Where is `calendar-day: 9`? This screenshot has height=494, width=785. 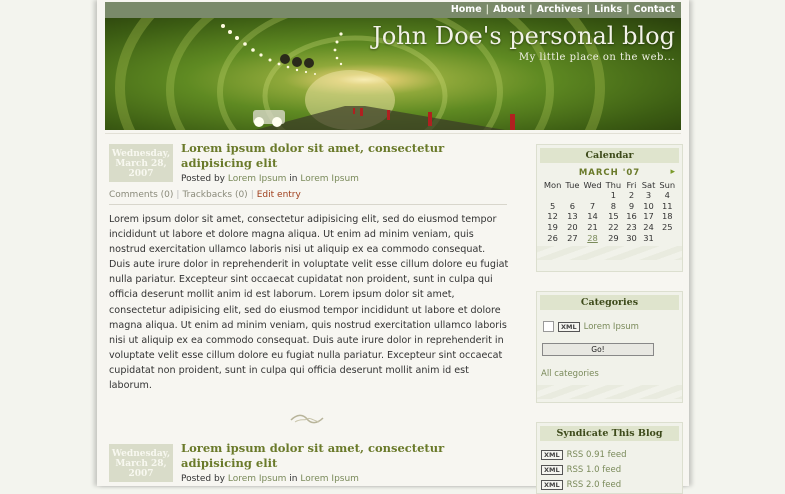 calendar-day: 9 is located at coordinates (631, 205).